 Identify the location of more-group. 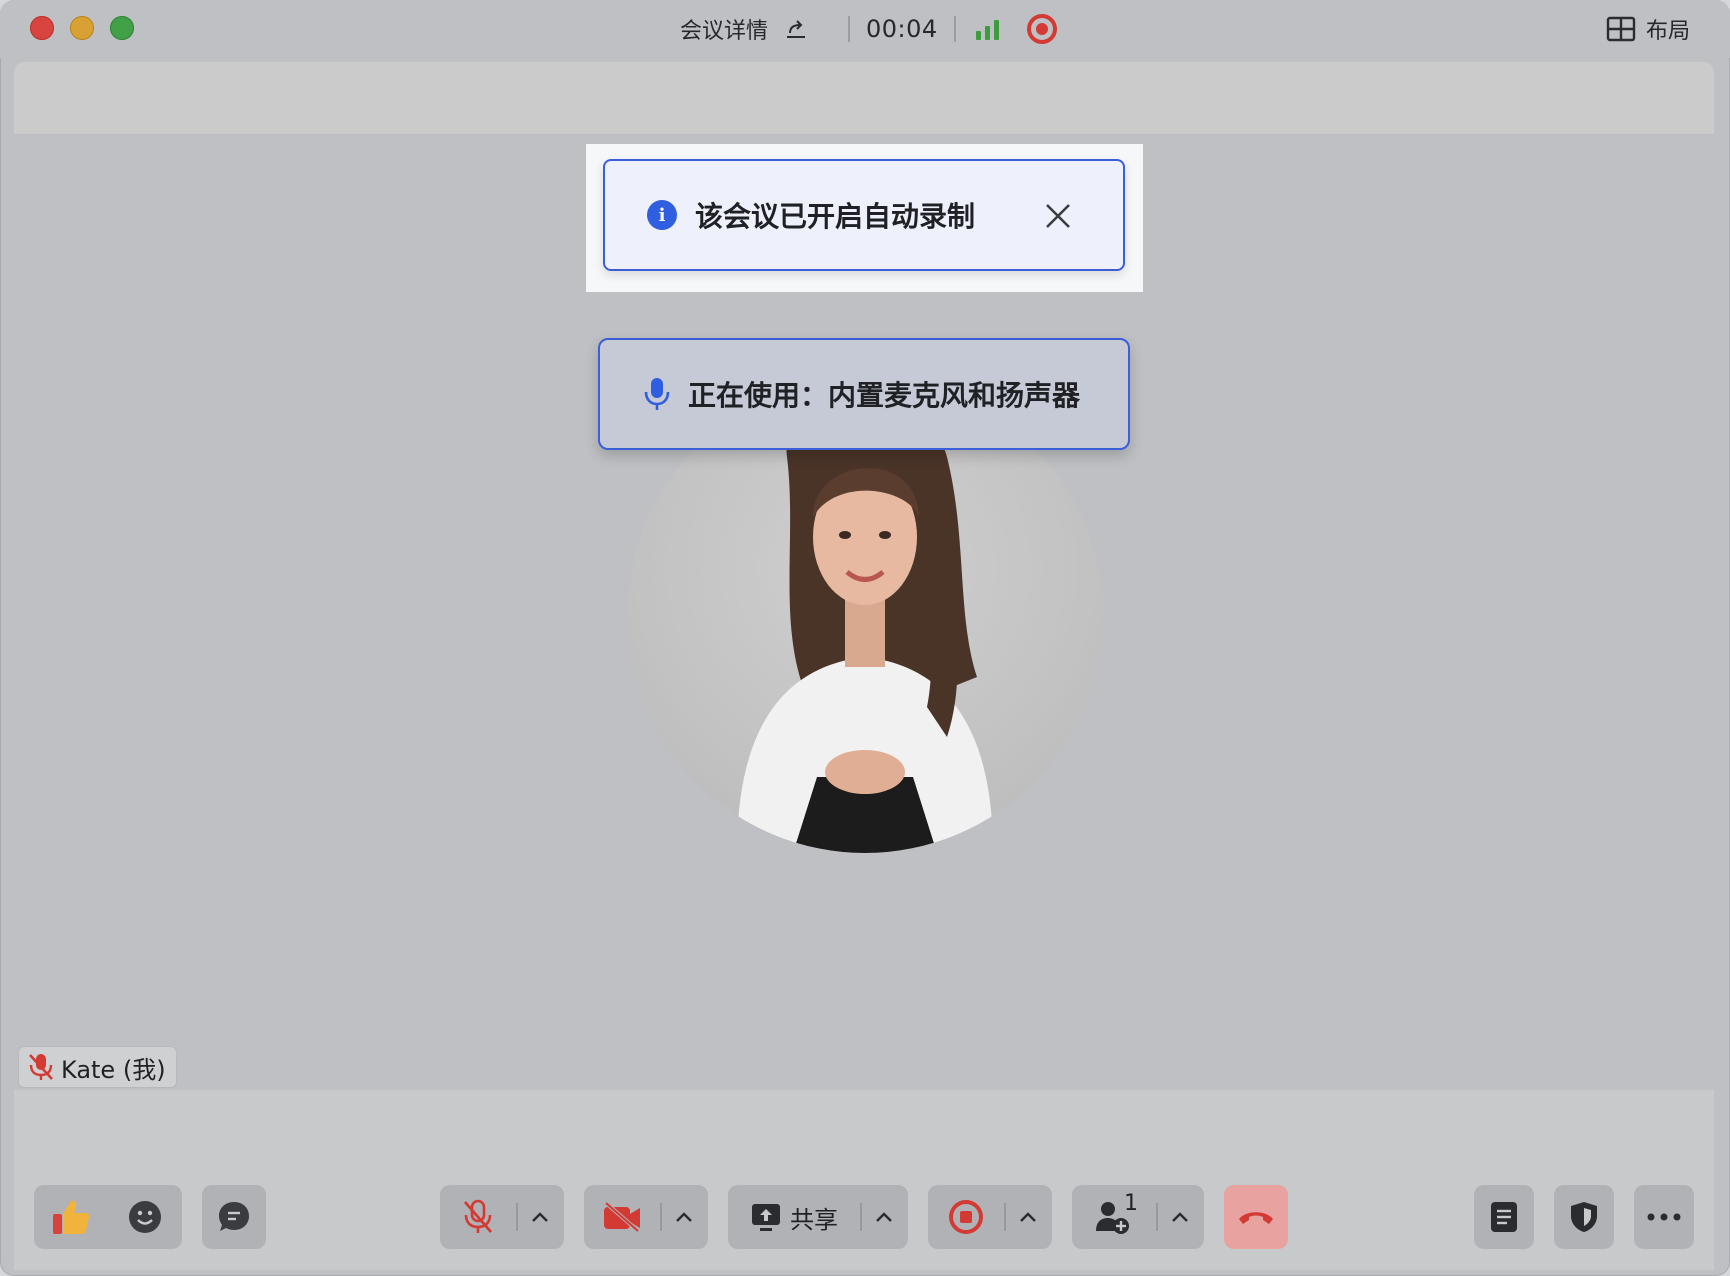
(1664, 1217).